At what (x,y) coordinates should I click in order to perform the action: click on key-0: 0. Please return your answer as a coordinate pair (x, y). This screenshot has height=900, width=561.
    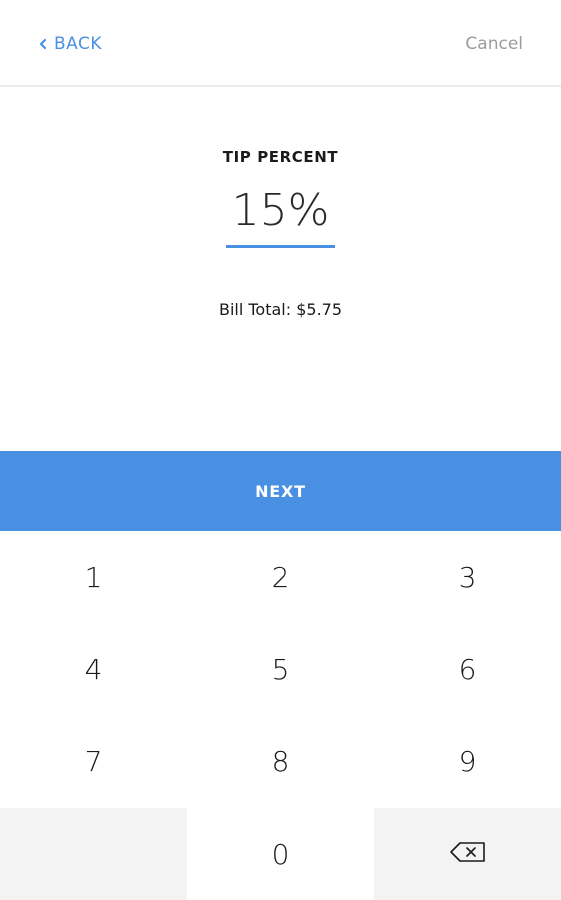
    Looking at the image, I should click on (280, 854).